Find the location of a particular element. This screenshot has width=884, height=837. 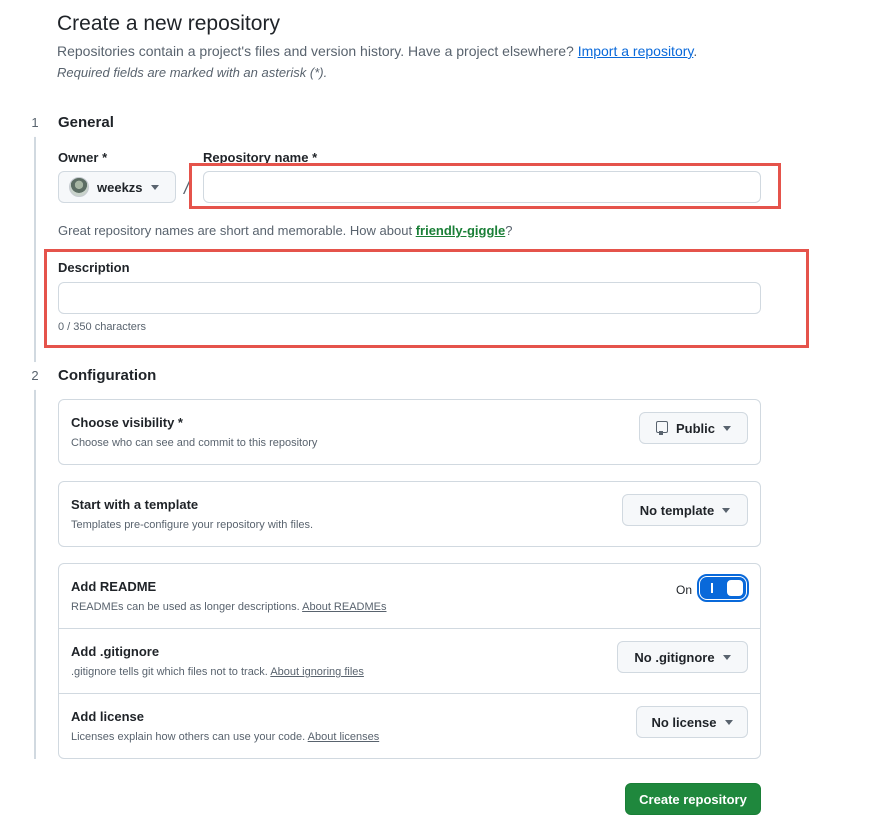

visibility-value: Public is located at coordinates (695, 428).